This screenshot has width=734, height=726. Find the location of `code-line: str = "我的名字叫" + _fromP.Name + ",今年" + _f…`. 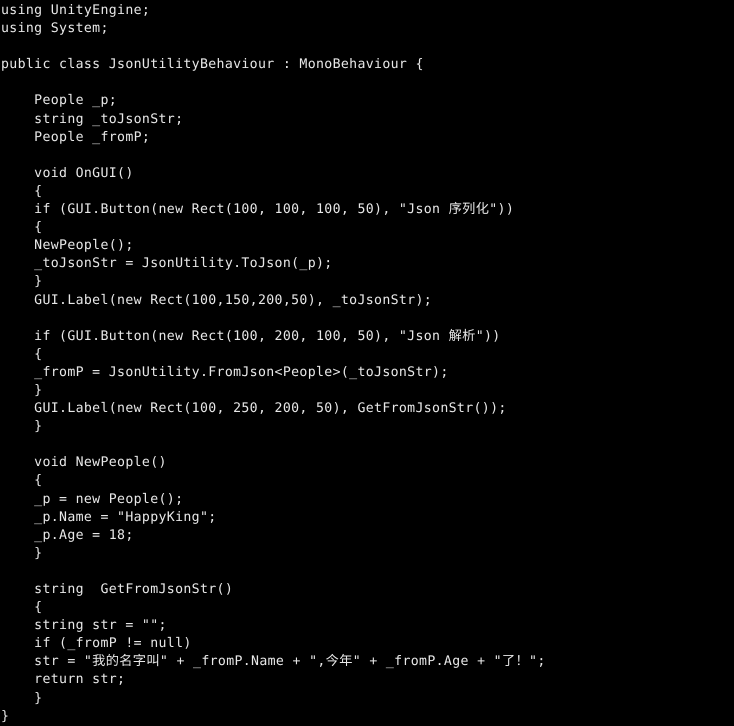

code-line: str = "我的名字叫" + _fromP.Name + ",今年" + _f… is located at coordinates (273, 662).